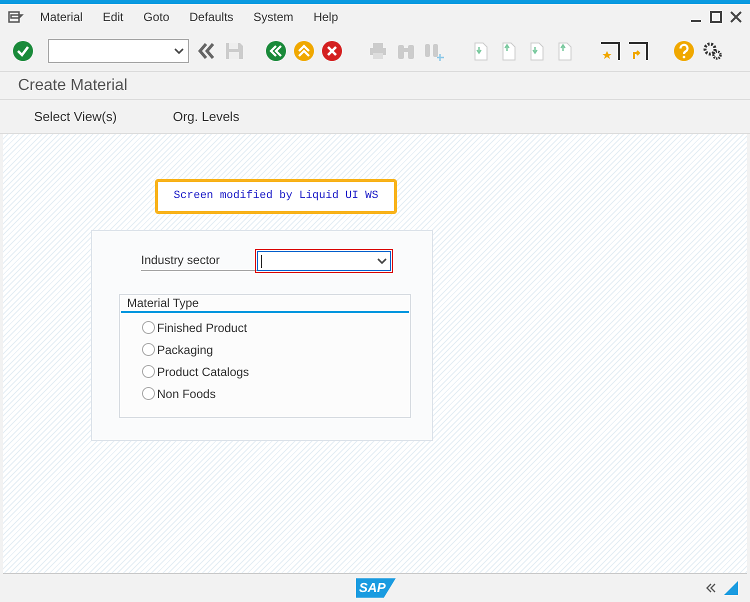 Image resolution: width=750 pixels, height=602 pixels. I want to click on toolbar-button: Select View(s), so click(75, 116).